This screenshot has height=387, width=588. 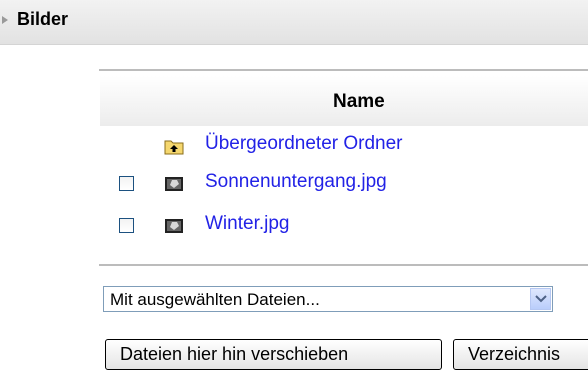 I want to click on row-link-file: Sonnenuntergang.jpg, so click(x=296, y=182).